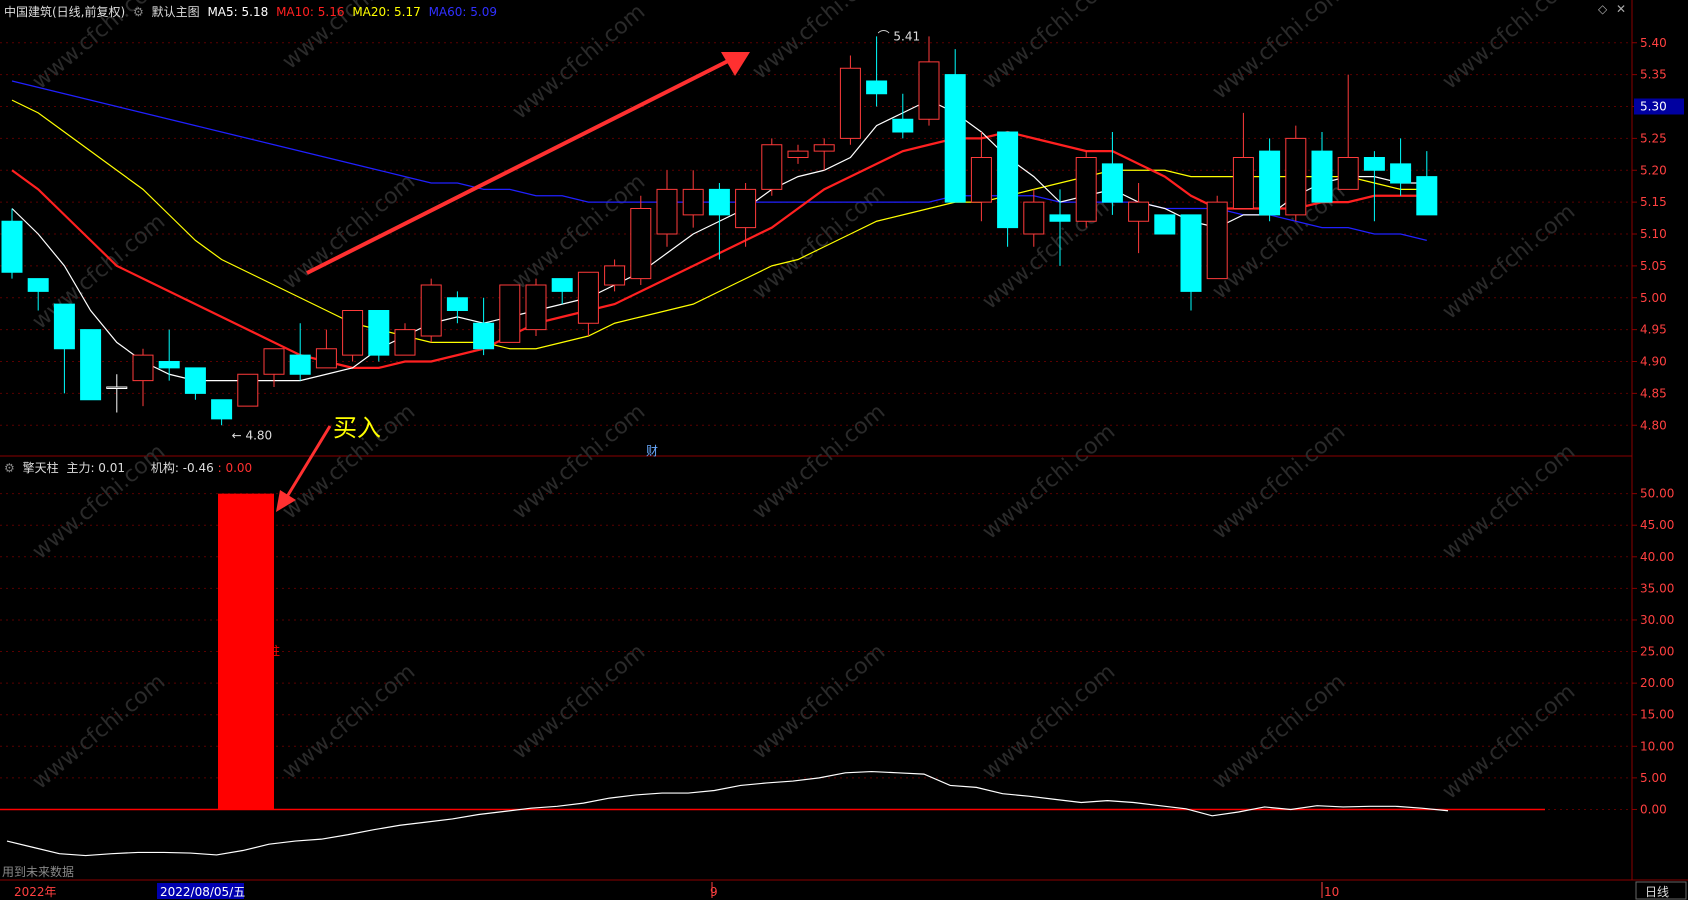 This screenshot has width=1688, height=900. What do you see at coordinates (1657, 494) in the screenshot?
I see `indicator-tick-label: 50.00` at bounding box center [1657, 494].